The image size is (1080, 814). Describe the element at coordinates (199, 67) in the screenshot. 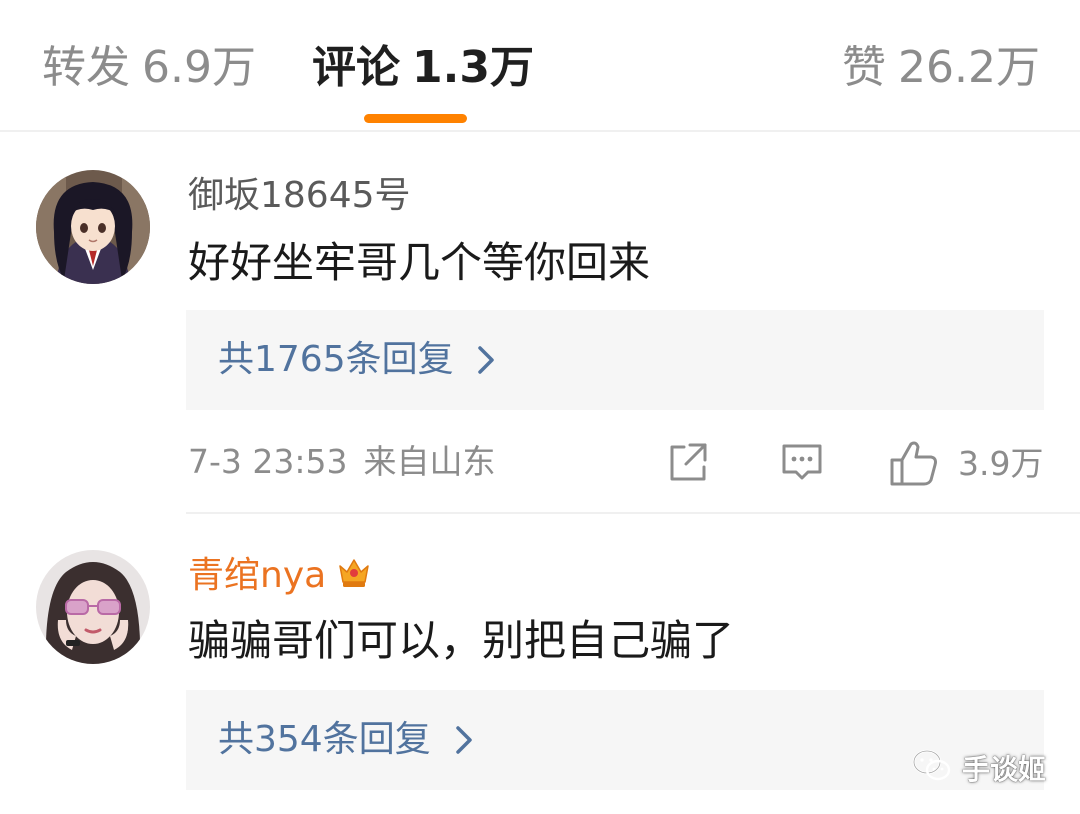

I see `tab-repost-count: 6.9万` at that location.